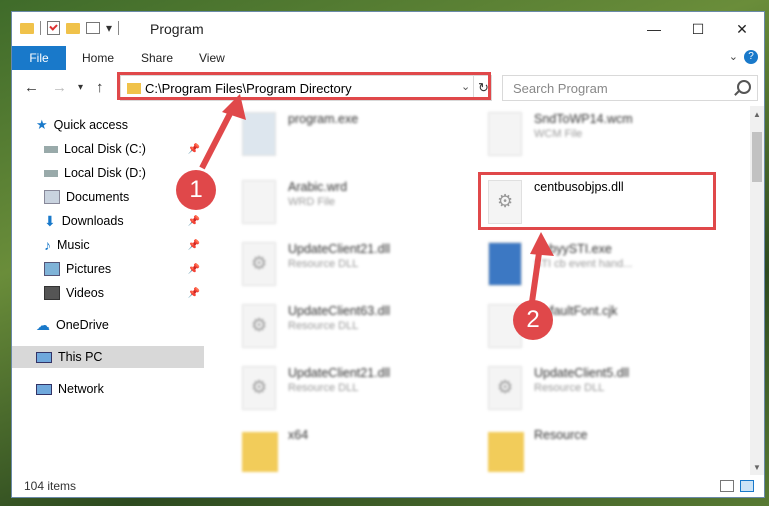 The height and width of the screenshot is (506, 769). I want to click on step-badge-1: 1, so click(196, 190).